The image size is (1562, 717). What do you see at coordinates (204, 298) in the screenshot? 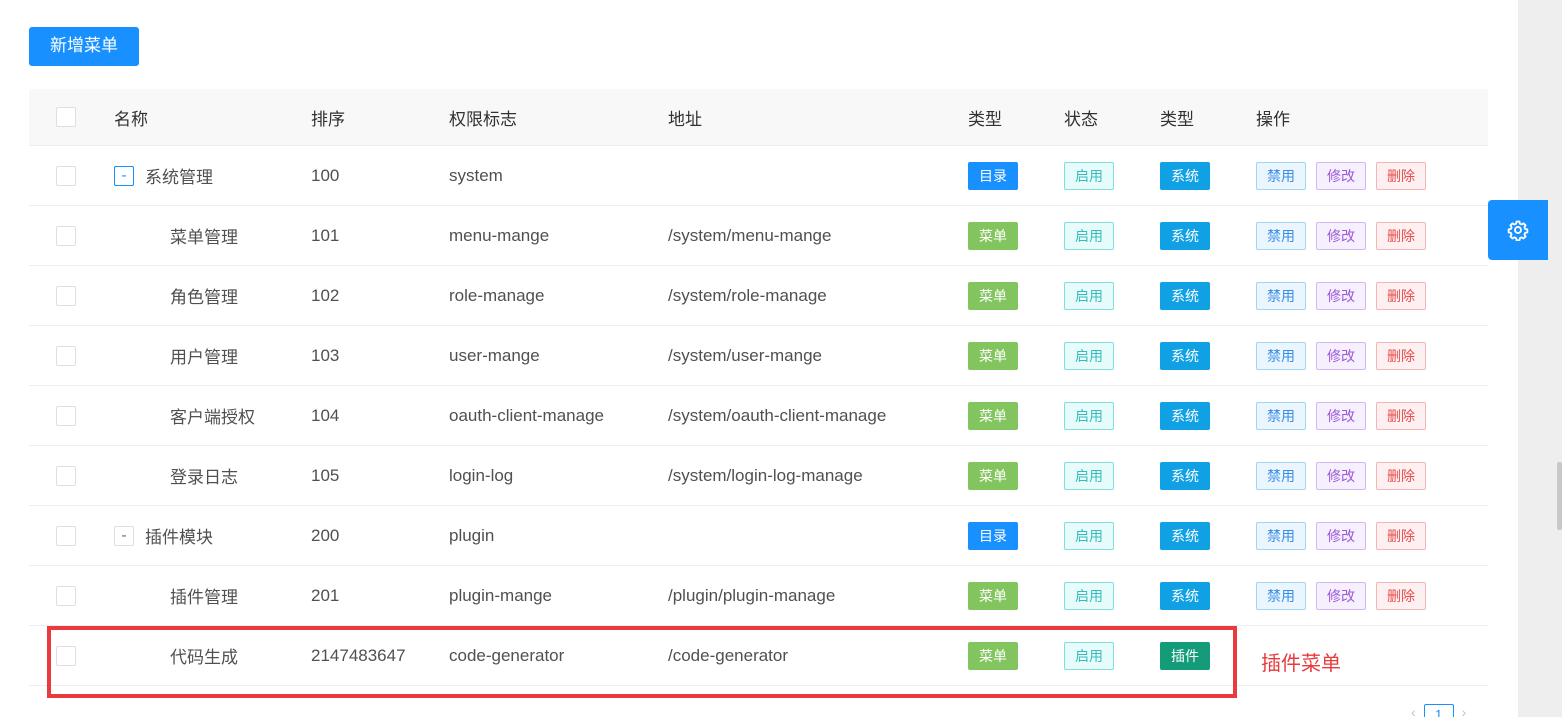
I see `menu-name: 角色管理` at bounding box center [204, 298].